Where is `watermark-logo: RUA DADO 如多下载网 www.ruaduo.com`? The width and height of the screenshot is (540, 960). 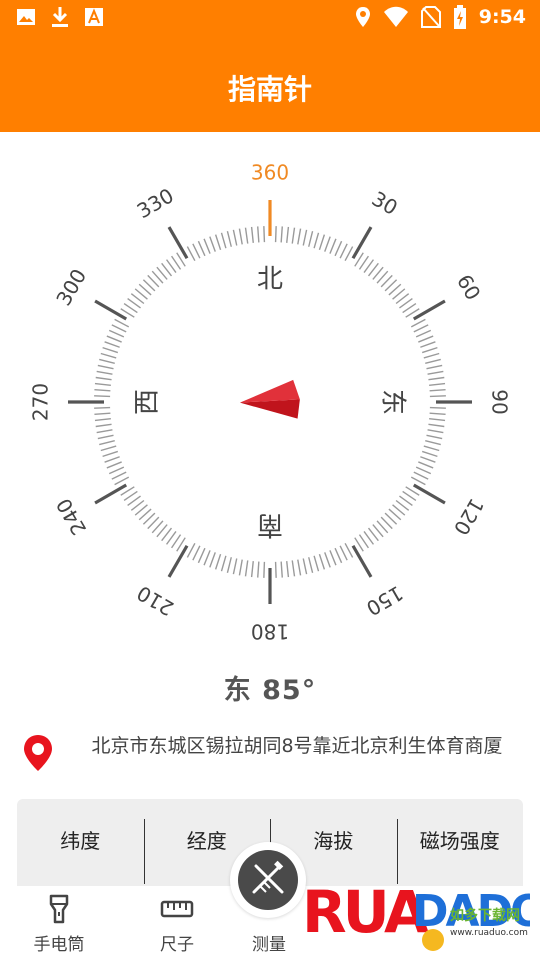 watermark-logo: RUA DADO 如多下载网 www.ruaduo.com is located at coordinates (416, 914).